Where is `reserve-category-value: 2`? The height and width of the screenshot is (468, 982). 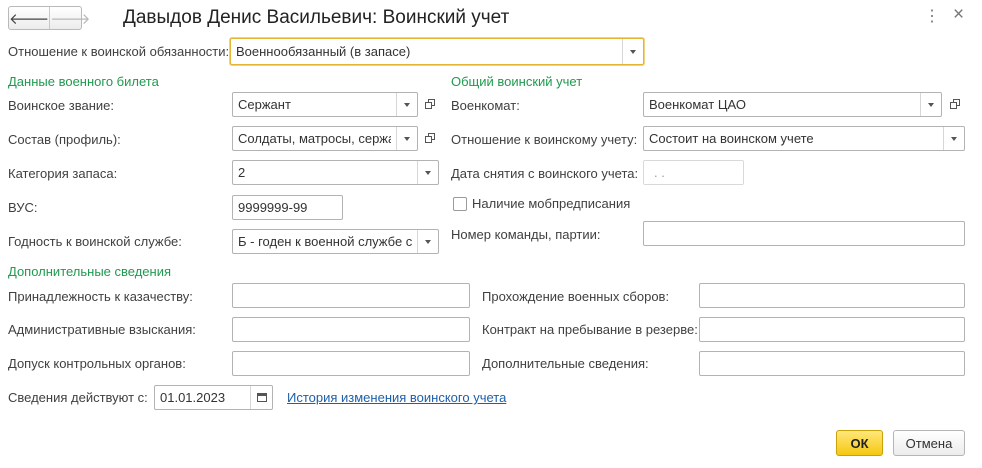 reserve-category-value: 2 is located at coordinates (242, 172).